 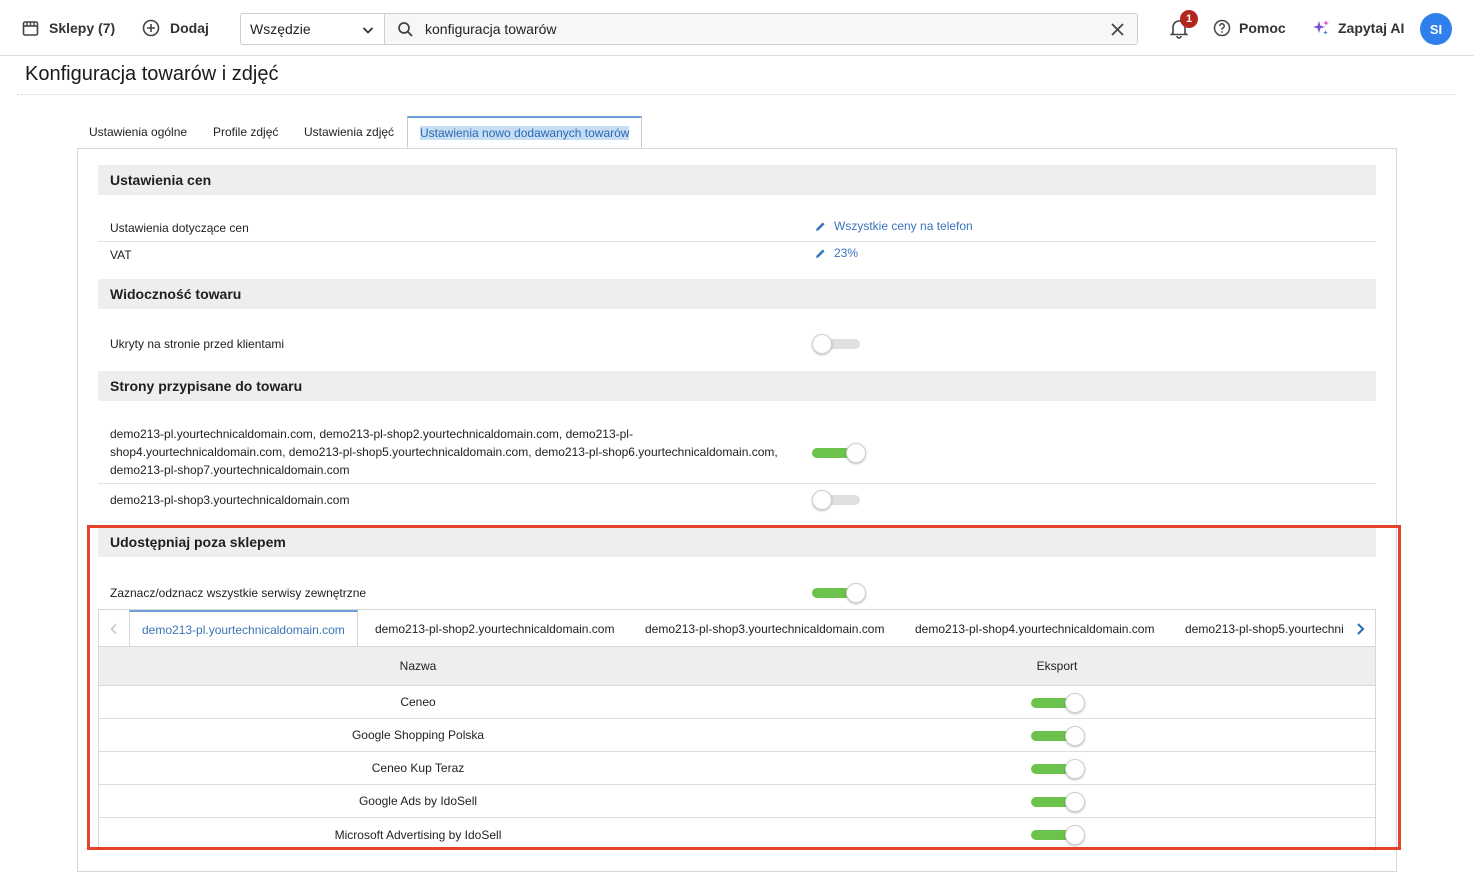 What do you see at coordinates (903, 226) in the screenshot?
I see `price-settings-value-text: Wszystkie ceny na telefon` at bounding box center [903, 226].